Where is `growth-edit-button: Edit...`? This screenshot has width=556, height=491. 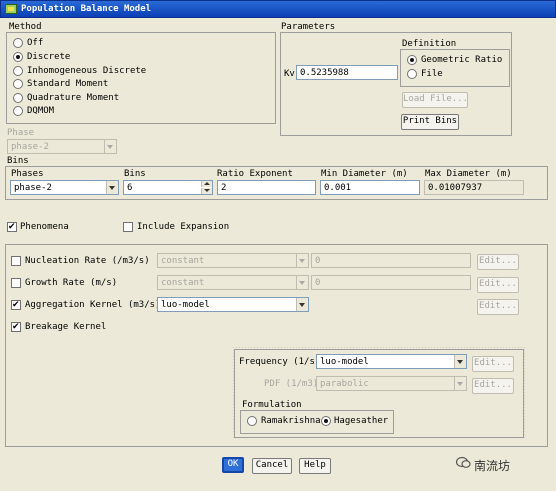
growth-edit-button: Edit... is located at coordinates (498, 285).